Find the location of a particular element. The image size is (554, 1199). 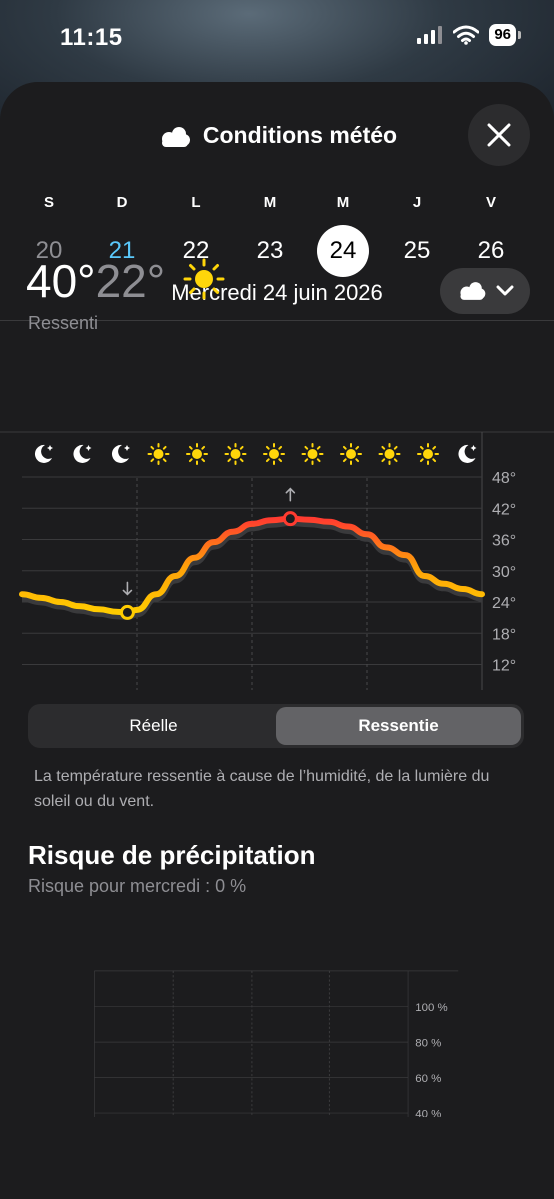

y-tick-label: 100 % is located at coordinates (431, 1008).